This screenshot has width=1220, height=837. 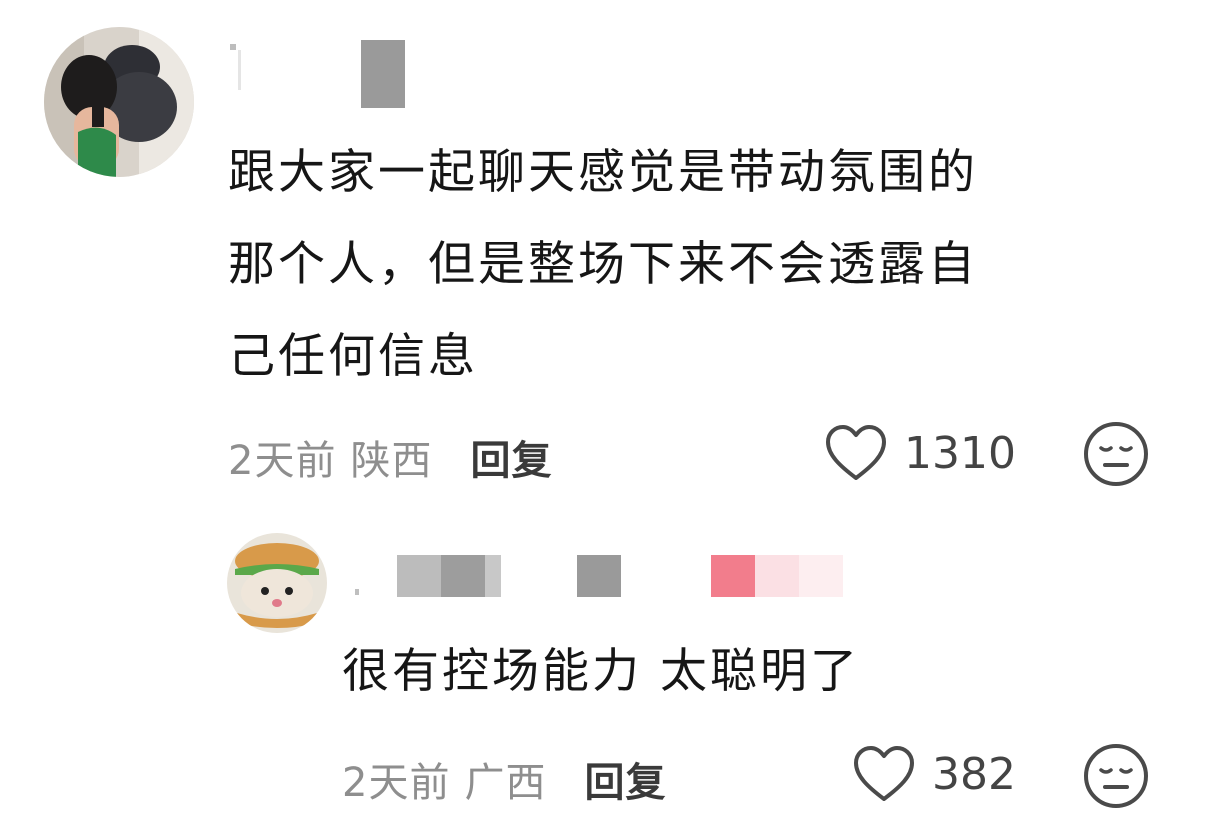 I want to click on woman-with-cat-avatar-icon, so click(x=119, y=102).